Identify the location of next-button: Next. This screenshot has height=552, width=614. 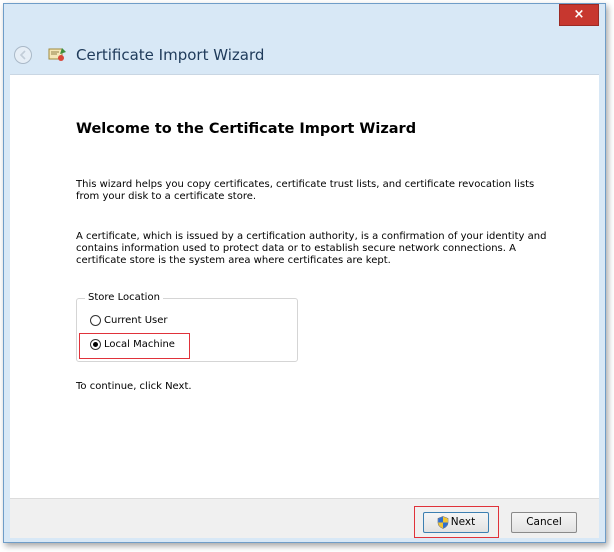
(456, 522).